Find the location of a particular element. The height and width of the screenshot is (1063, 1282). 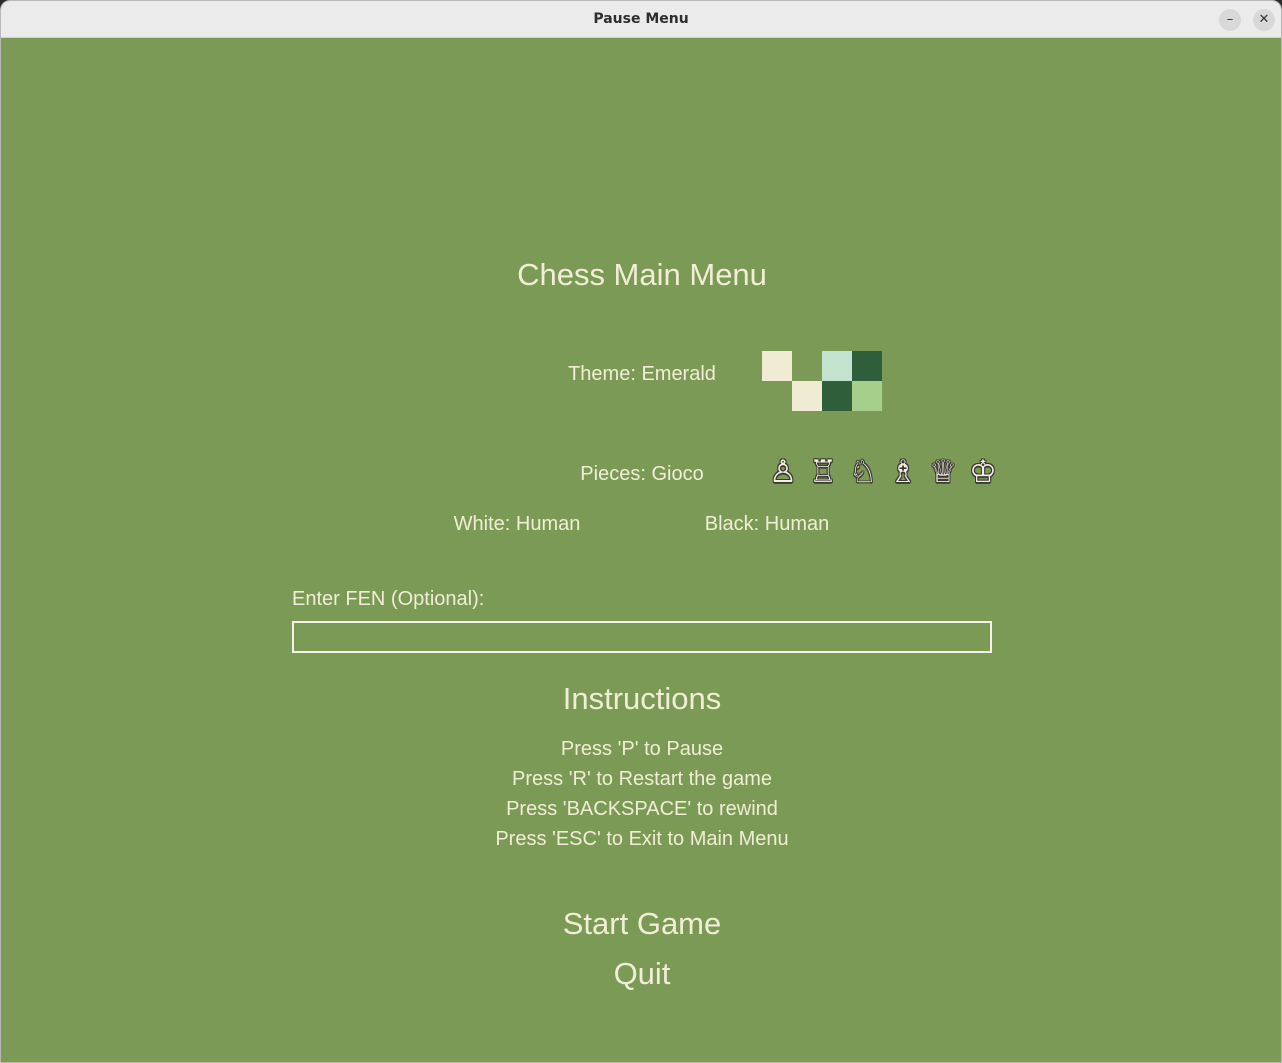

start-game-button: Start Game is located at coordinates (642, 924).